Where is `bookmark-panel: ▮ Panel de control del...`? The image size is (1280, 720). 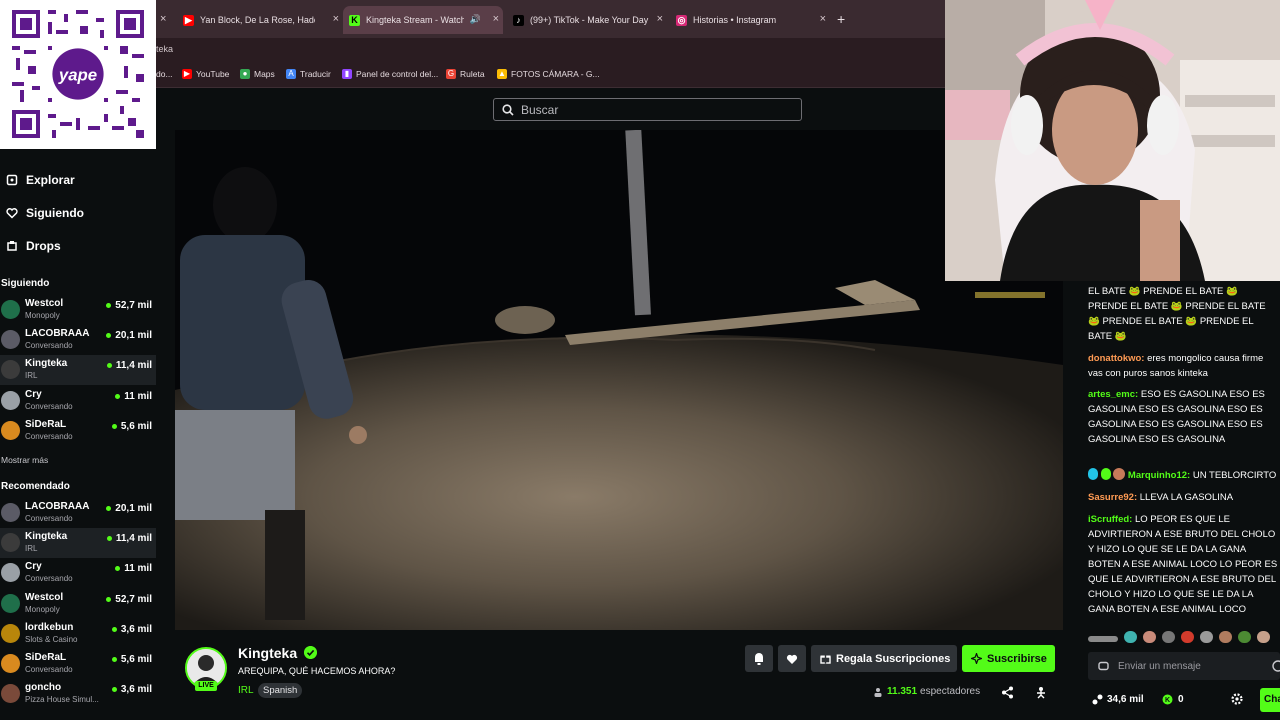 bookmark-panel: ▮ Panel de control del... is located at coordinates (390, 74).